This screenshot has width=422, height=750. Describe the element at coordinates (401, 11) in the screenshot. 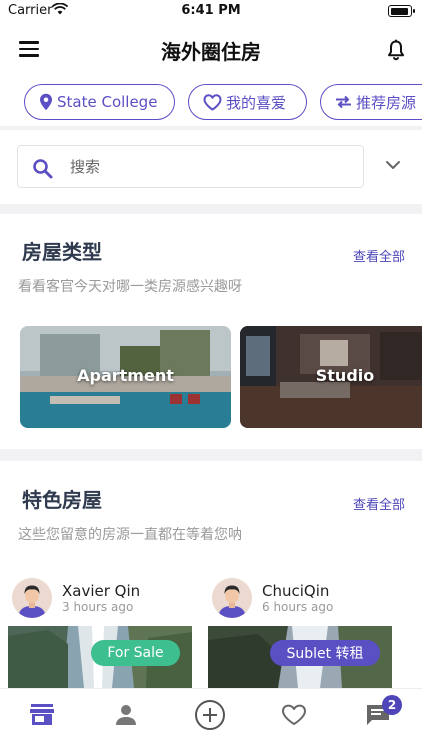

I see `battery-icon` at that location.